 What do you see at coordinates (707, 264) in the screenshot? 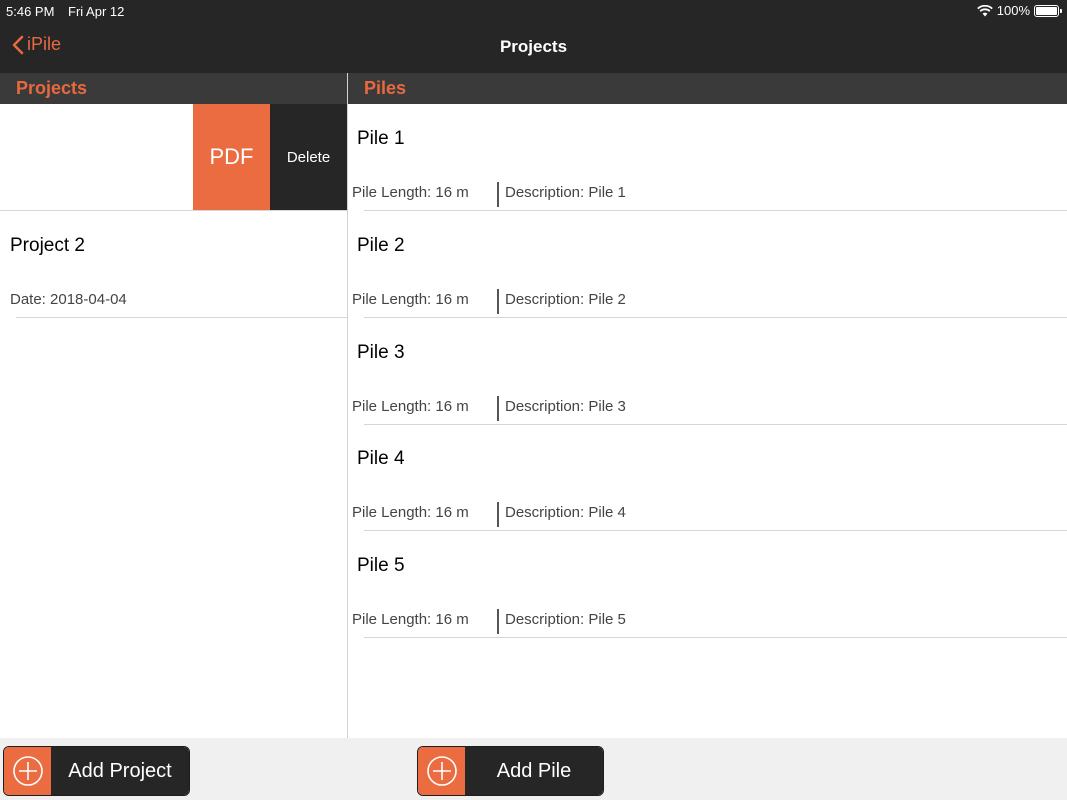
I see `pile-row: Pile 2 Pile Length: 16 m Description` at bounding box center [707, 264].